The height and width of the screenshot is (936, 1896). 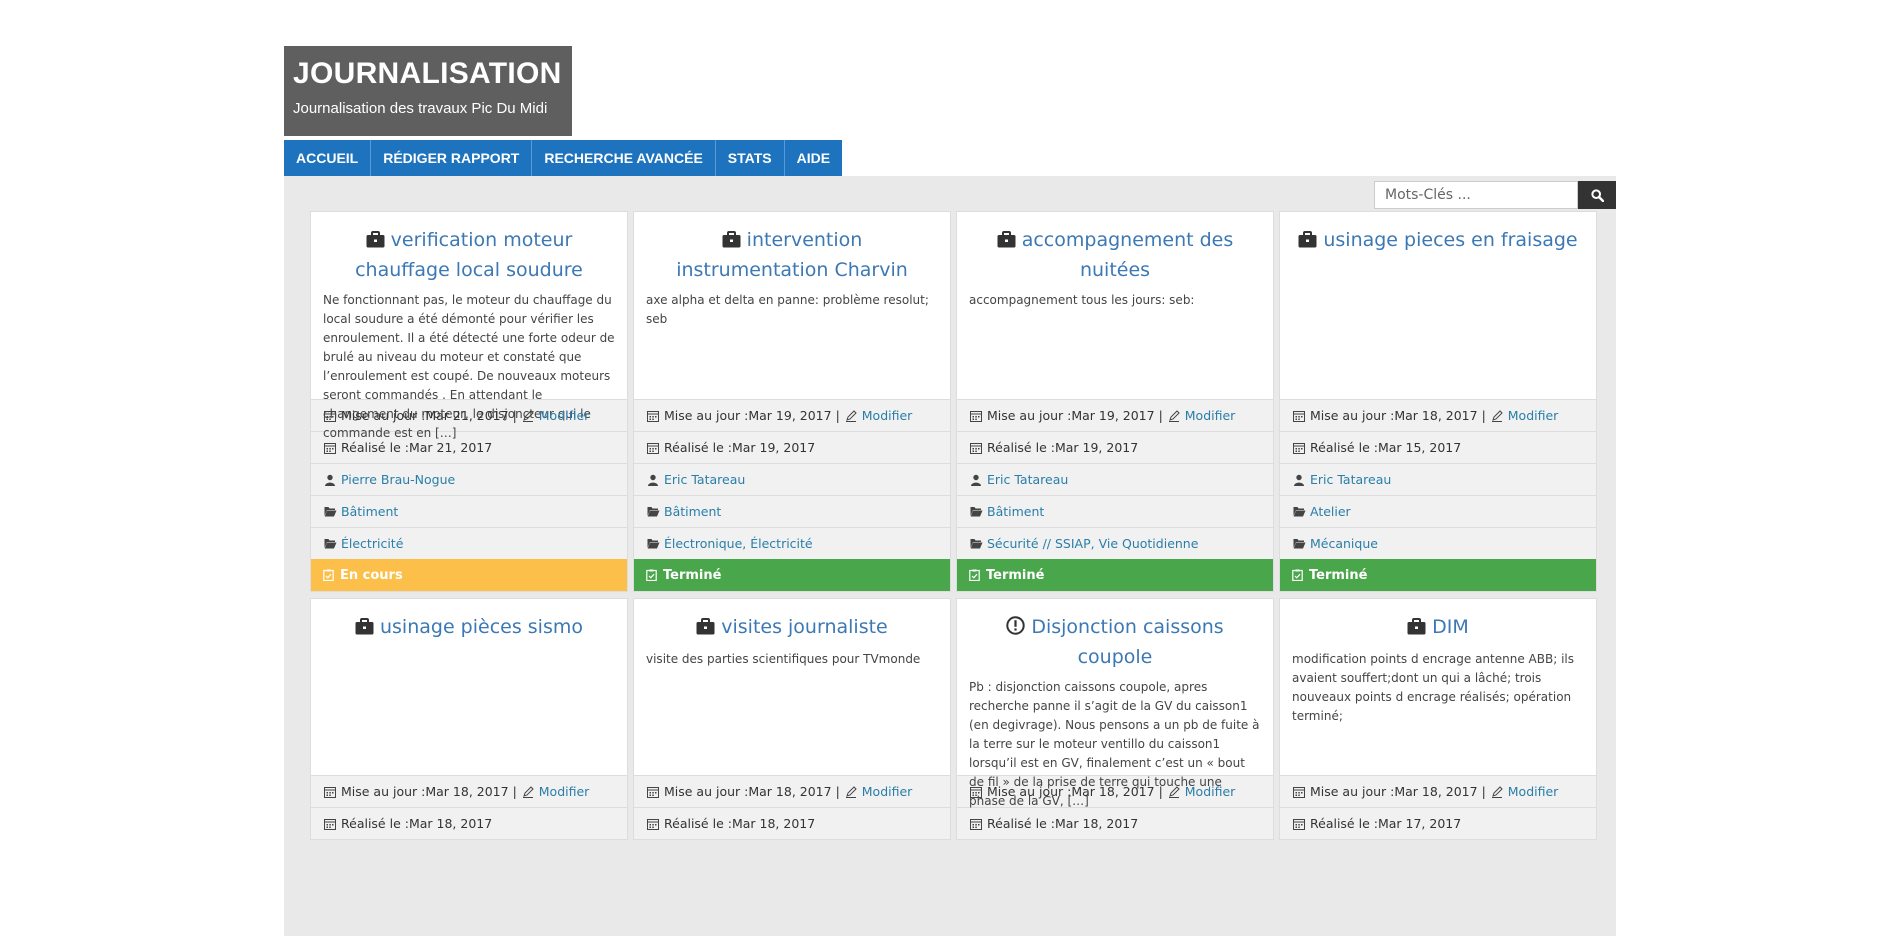 I want to click on author-link: Pierre Brau-Nogue, so click(x=398, y=479).